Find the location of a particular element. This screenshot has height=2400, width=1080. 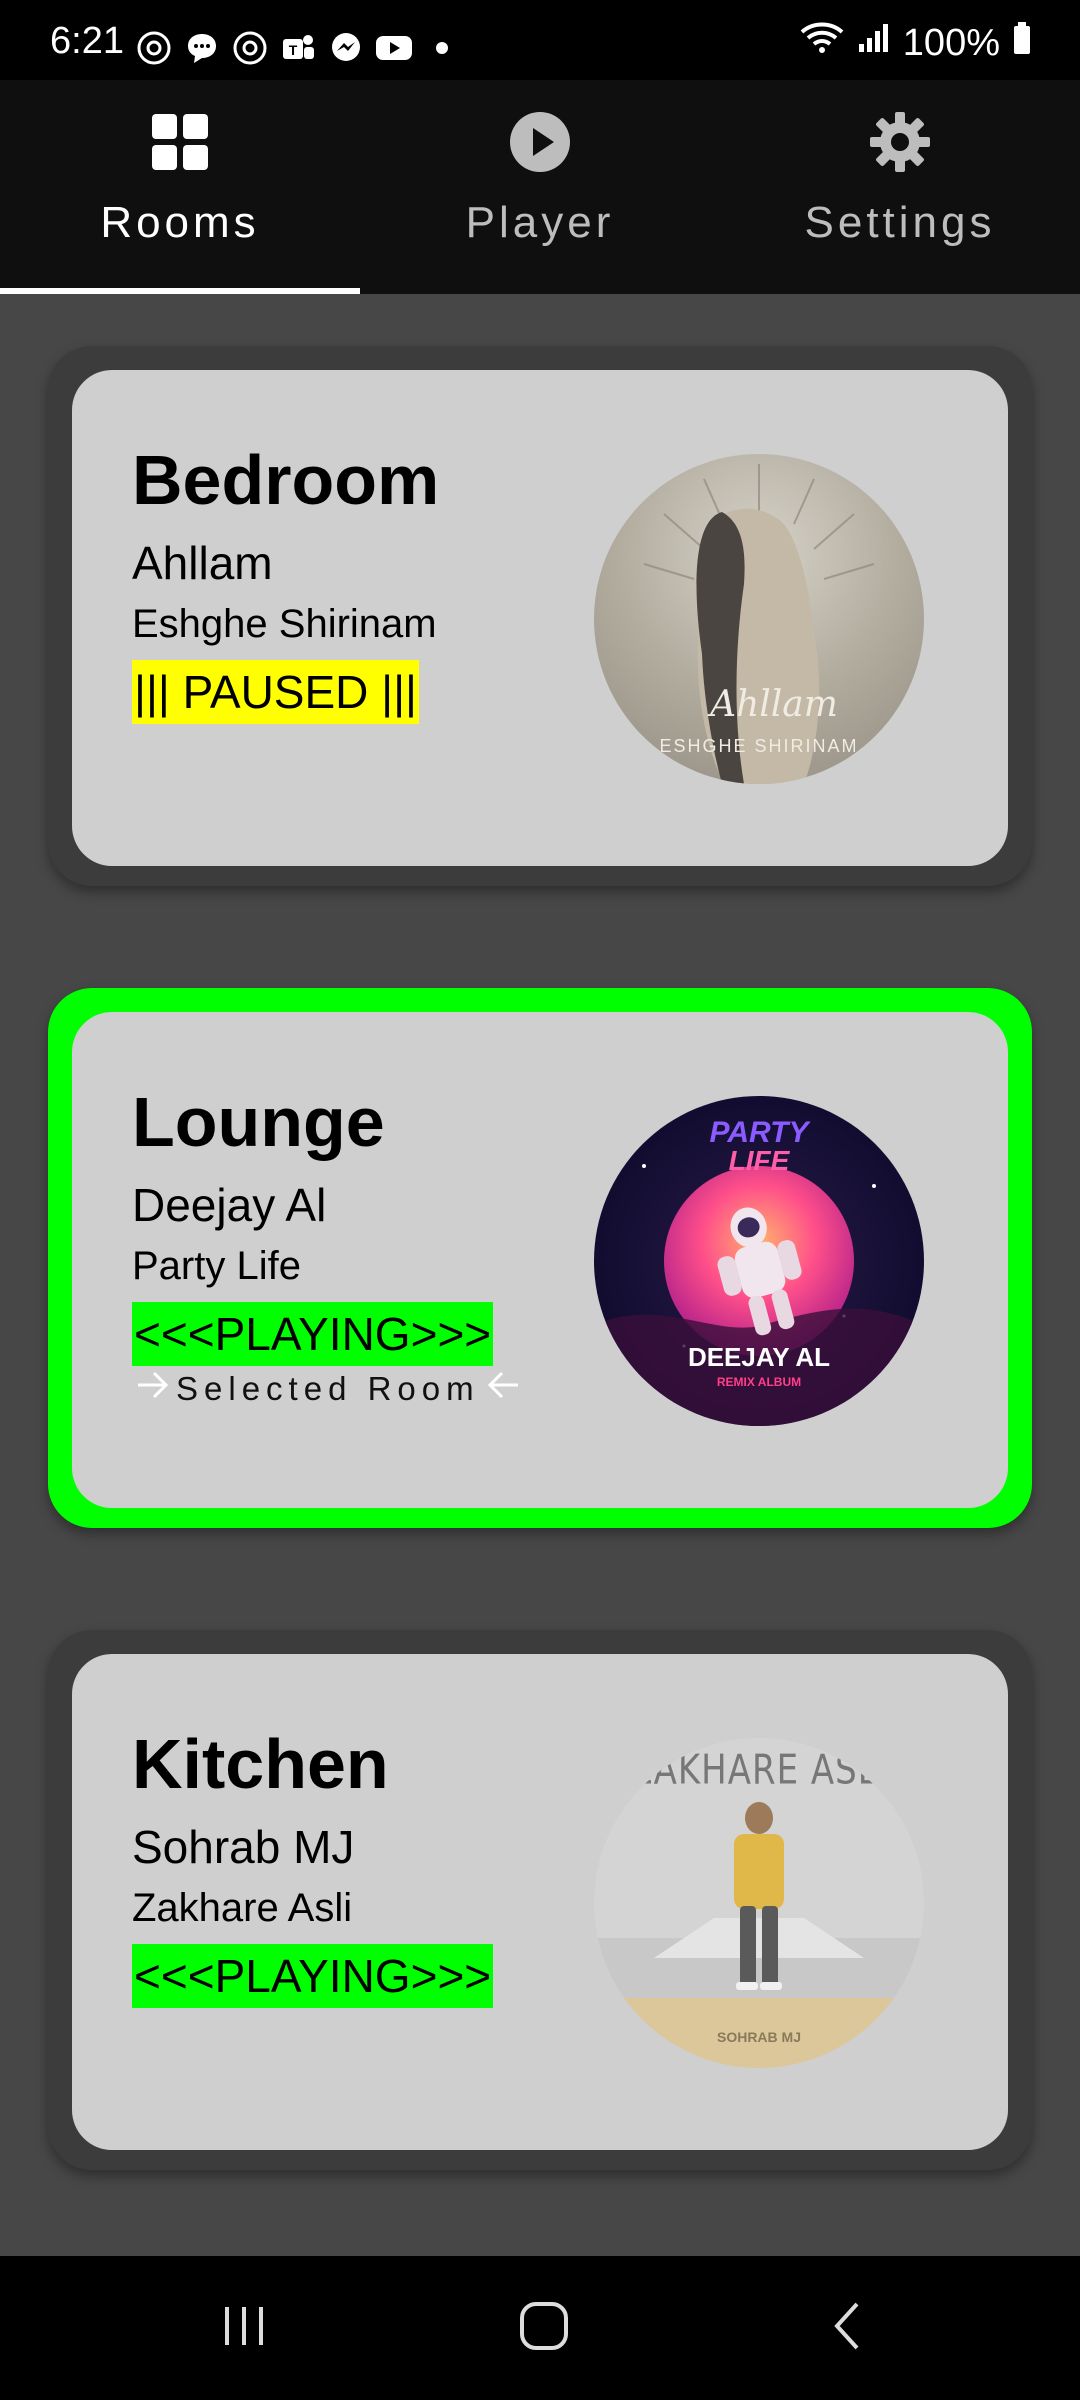

notification-icons: T is located at coordinates (298, 48).